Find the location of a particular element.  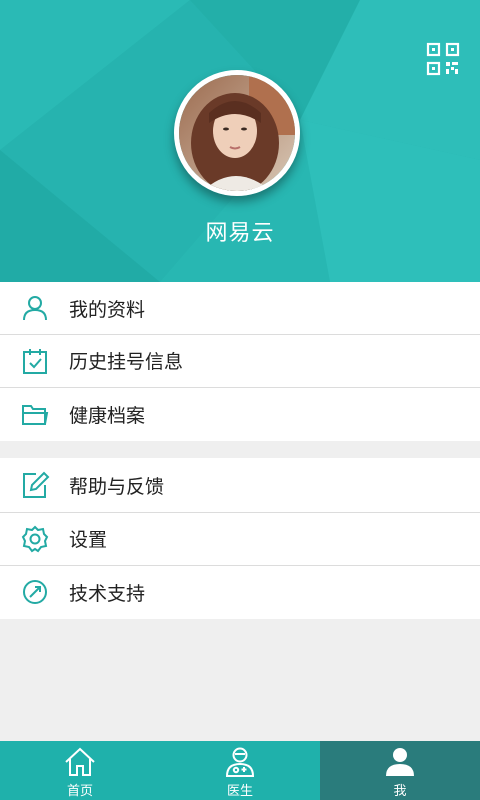

avatar is located at coordinates (237, 133).